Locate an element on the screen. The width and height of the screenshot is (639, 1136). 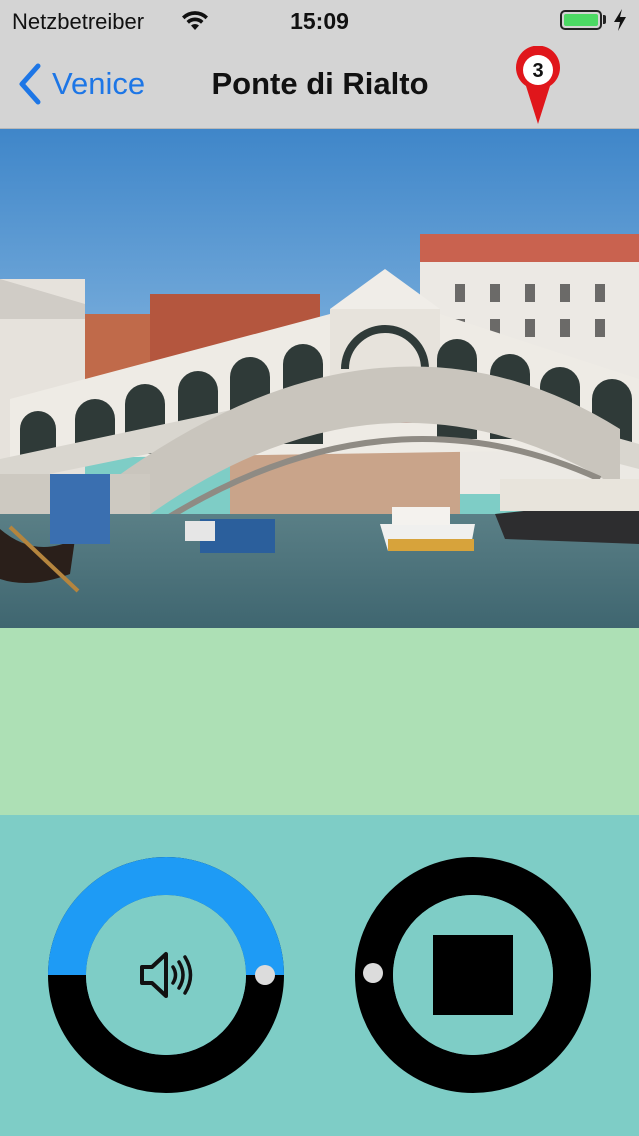
stop-button is located at coordinates (473, 975).